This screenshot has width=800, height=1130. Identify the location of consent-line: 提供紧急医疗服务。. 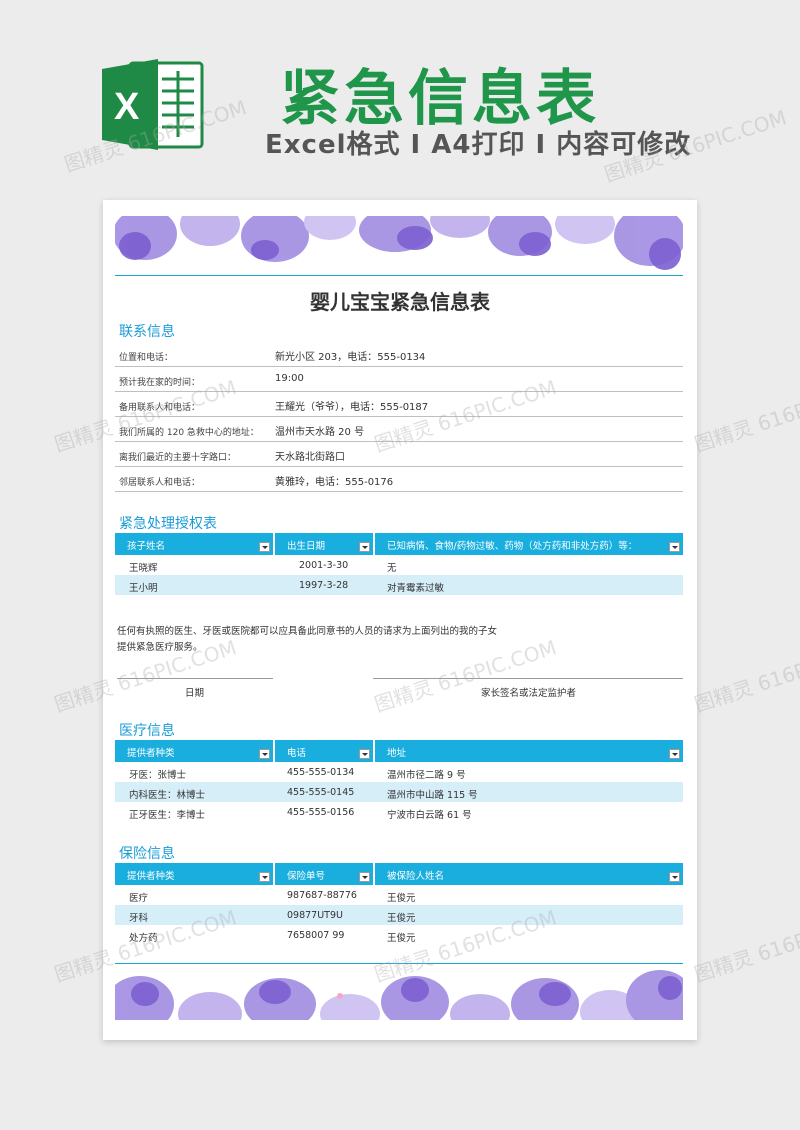
(160, 647).